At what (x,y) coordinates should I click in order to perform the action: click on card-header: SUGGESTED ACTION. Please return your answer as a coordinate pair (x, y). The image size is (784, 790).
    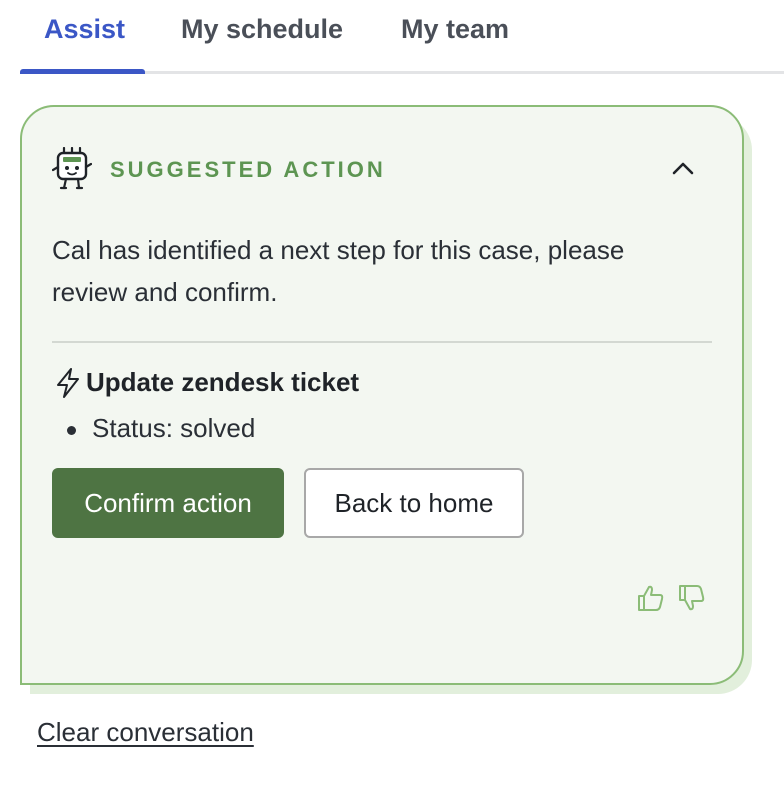
    Looking at the image, I should click on (373, 168).